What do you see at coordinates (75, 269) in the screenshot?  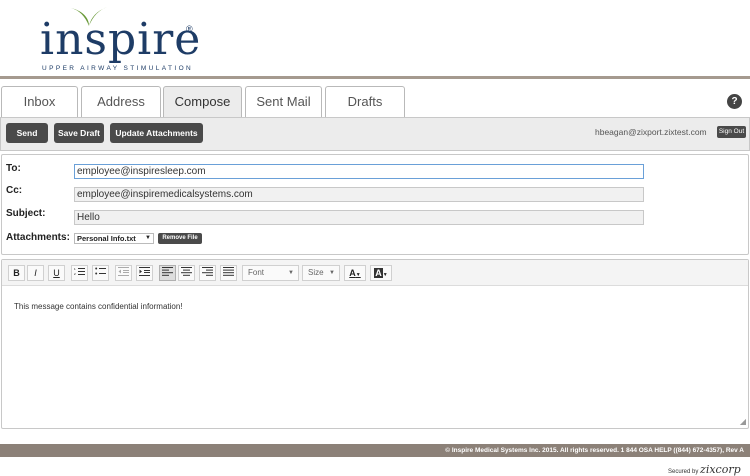 I see `svg-text: 1` at bounding box center [75, 269].